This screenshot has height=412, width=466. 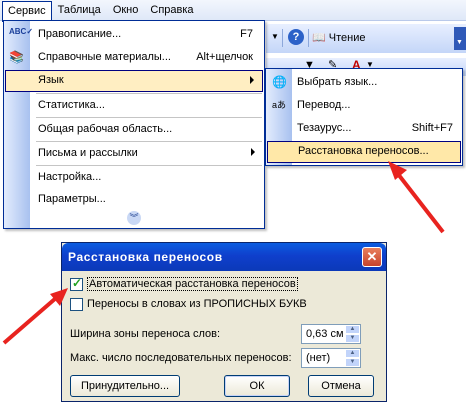 What do you see at coordinates (35, 316) in the screenshot?
I see `arrow-to-auto-checkbox` at bounding box center [35, 316].